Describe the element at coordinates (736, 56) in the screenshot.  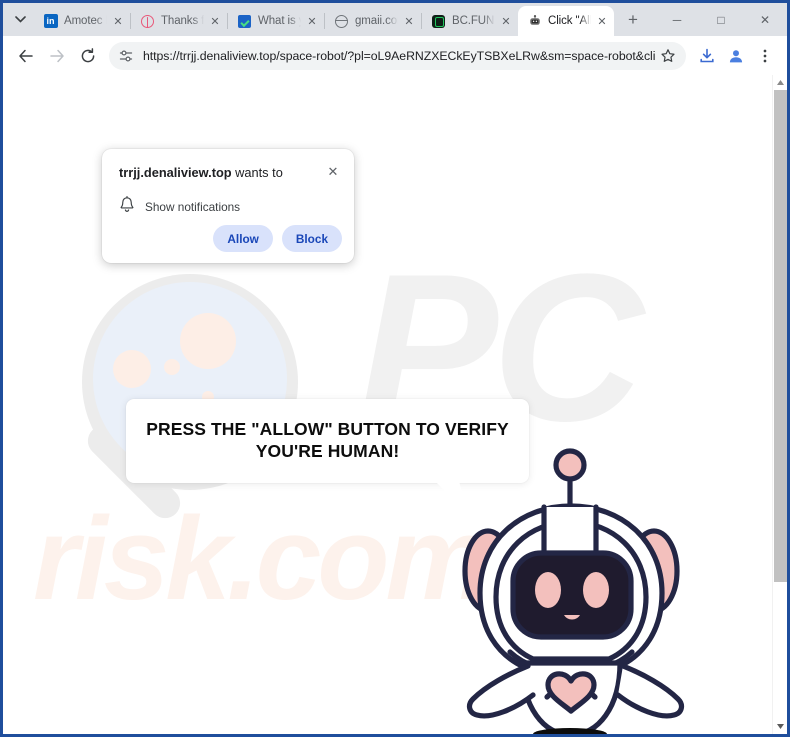
I see `profile-avatar-icon` at that location.